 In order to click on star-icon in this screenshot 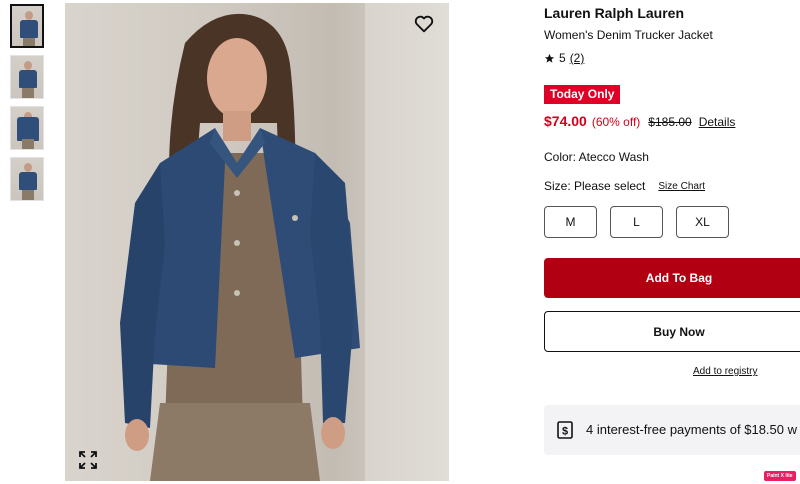, I will do `click(549, 58)`.